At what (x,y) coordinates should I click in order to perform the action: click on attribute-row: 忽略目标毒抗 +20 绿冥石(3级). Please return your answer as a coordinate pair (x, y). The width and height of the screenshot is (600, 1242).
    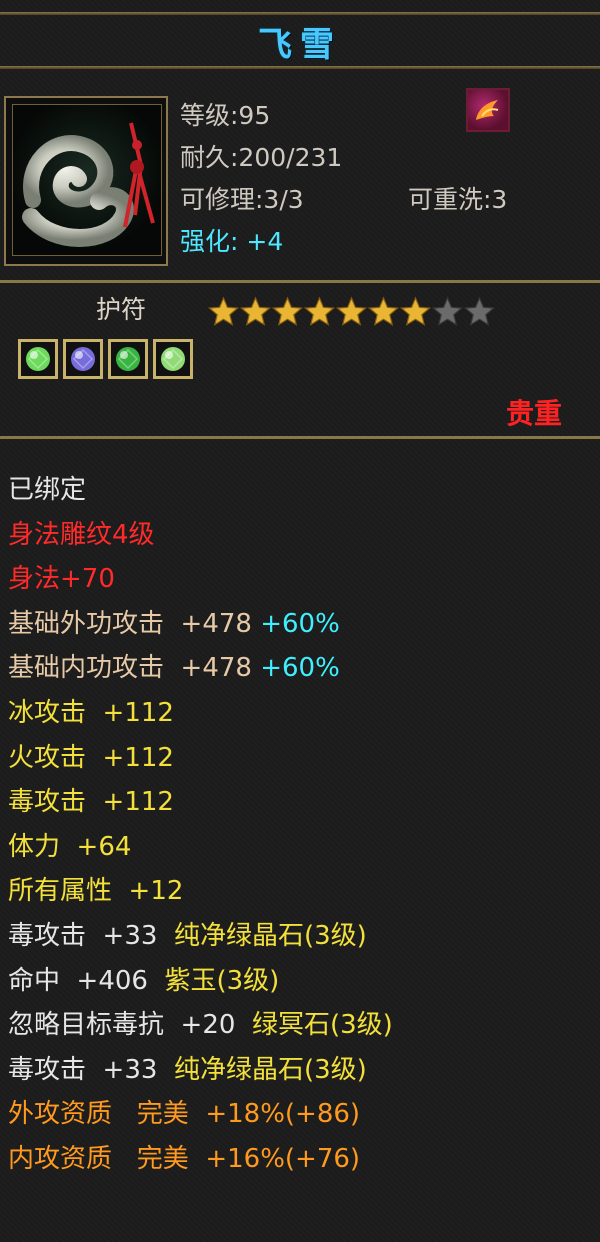
    Looking at the image, I should click on (303, 1025).